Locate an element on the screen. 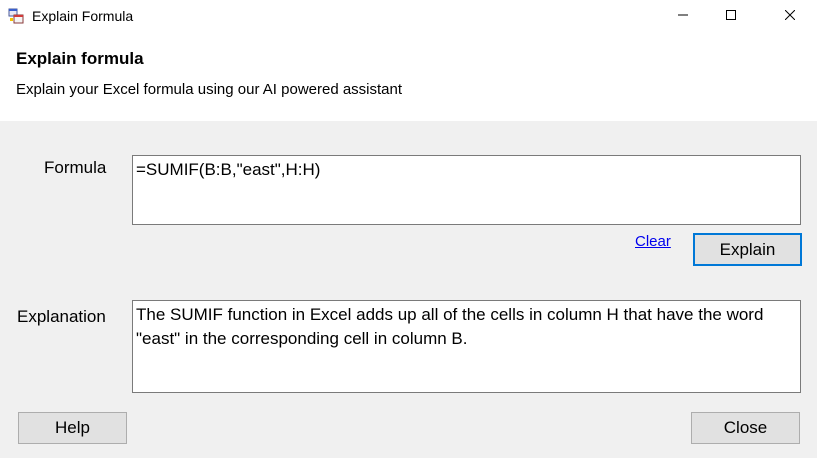  maximize-button is located at coordinates (731, 16).